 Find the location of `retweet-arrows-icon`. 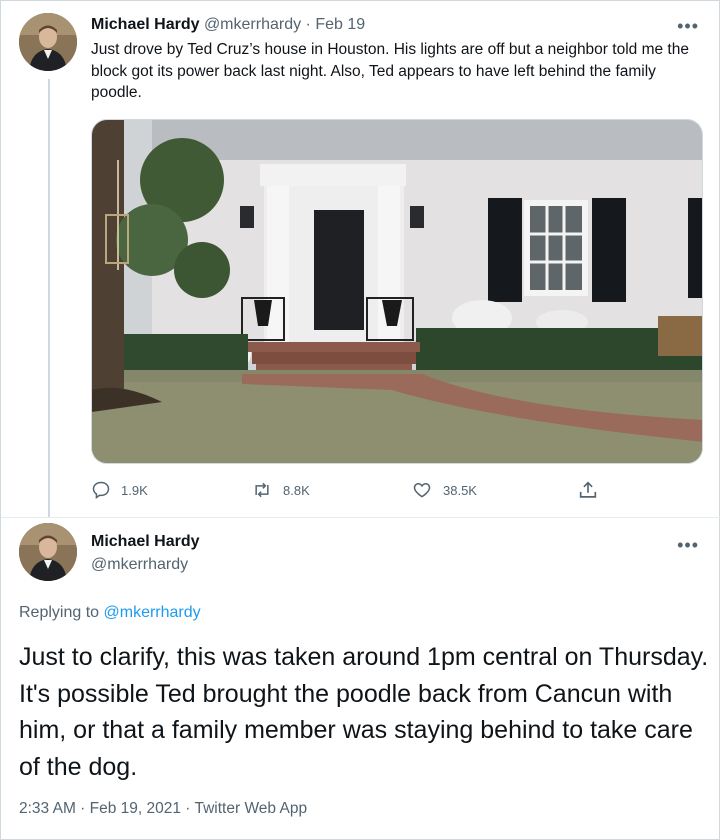

retweet-arrows-icon is located at coordinates (262, 490).